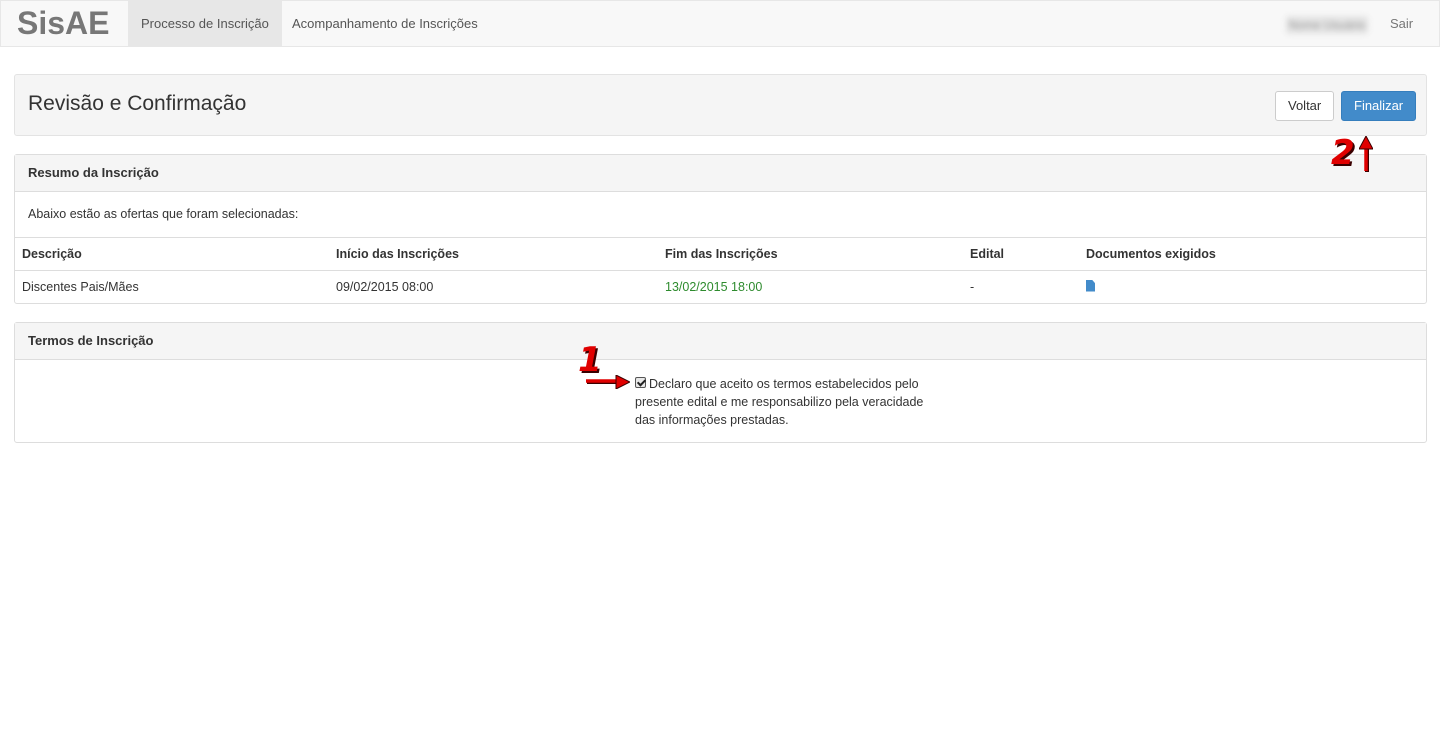  I want to click on file-icon, so click(1090, 285).